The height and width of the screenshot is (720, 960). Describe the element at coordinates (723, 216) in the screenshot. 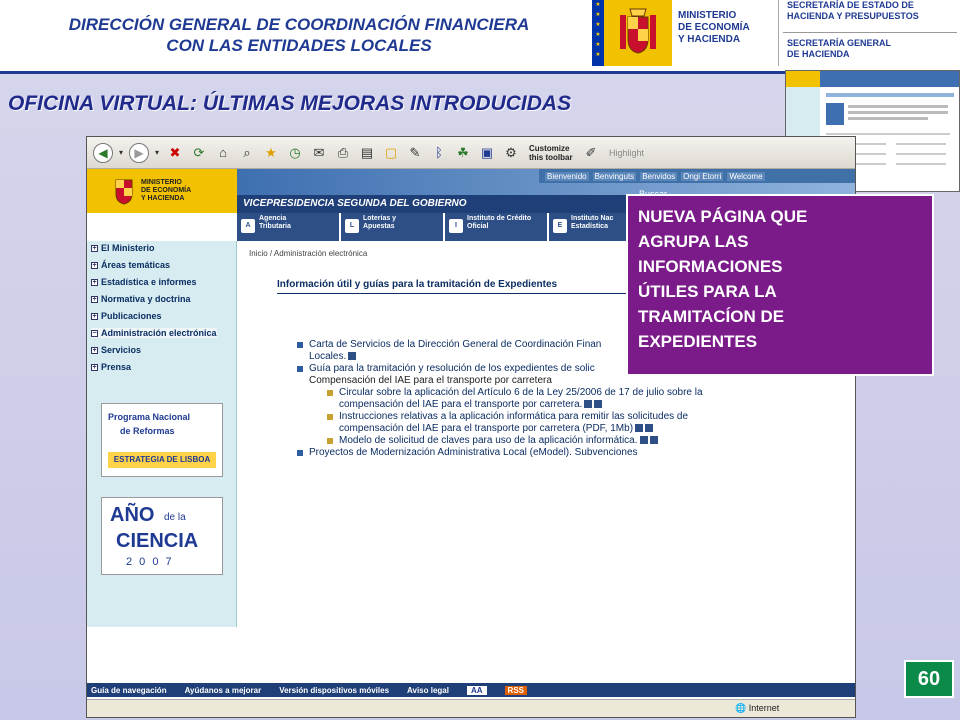

I see `callout-line1: NUEVA PÁGINA QUE` at that location.